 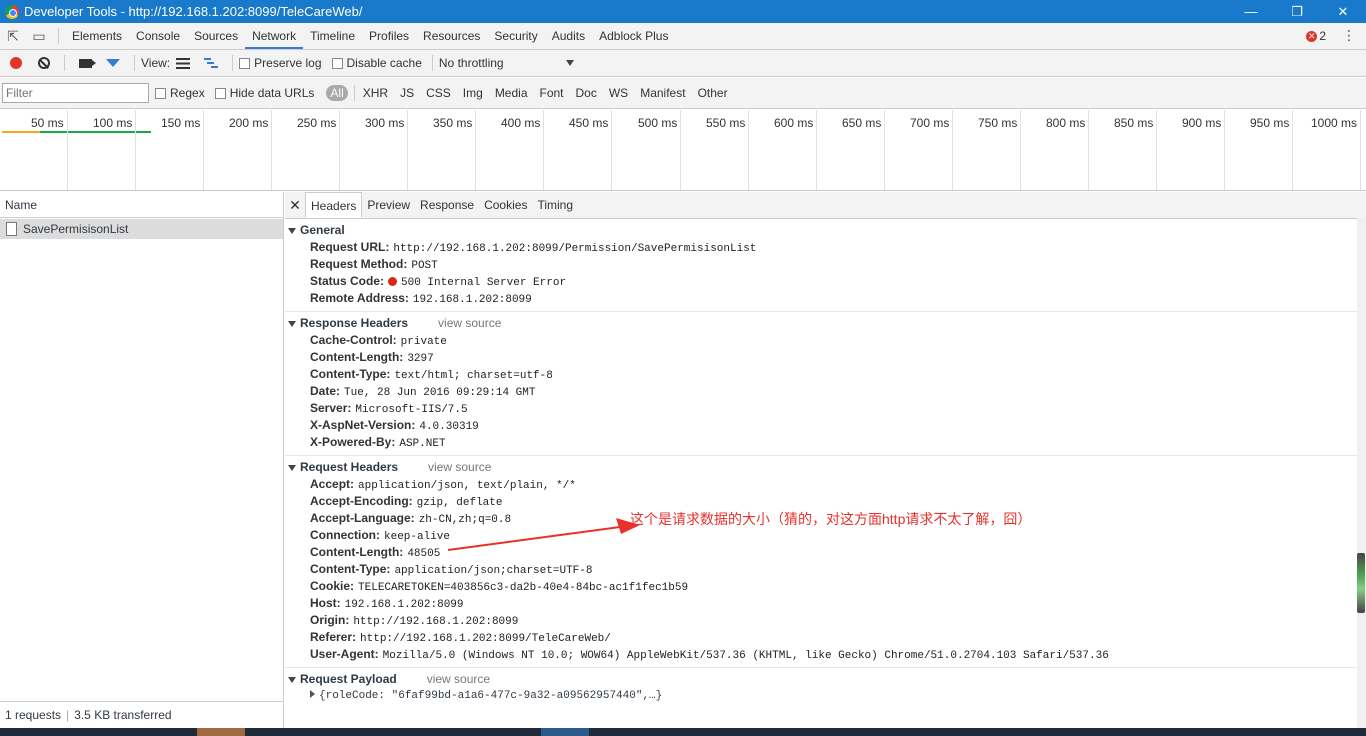 What do you see at coordinates (618, 93) in the screenshot?
I see `filter-type-ws: WS` at bounding box center [618, 93].